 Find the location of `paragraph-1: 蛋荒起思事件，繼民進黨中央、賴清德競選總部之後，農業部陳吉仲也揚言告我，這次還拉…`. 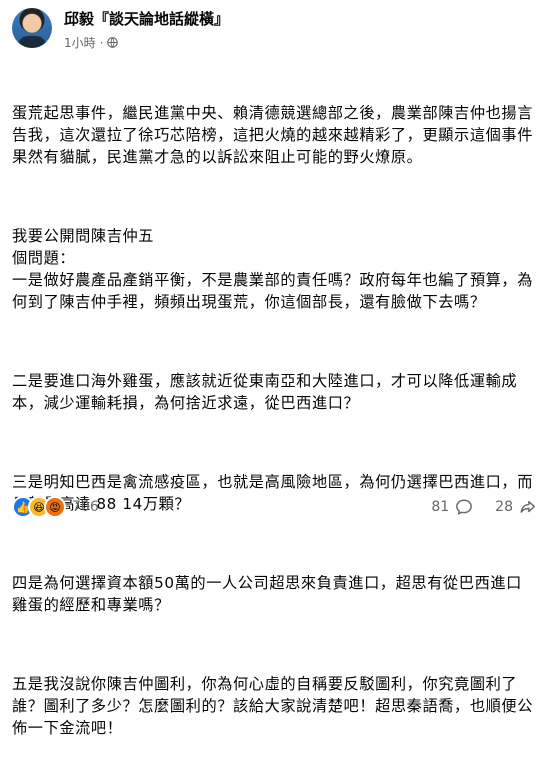

paragraph-1: 蛋荒起思事件，繼民進黨中央、賴清德競選總部之後，農業部陳吉仲也揚言告我，這次還拉… is located at coordinates (272, 135).